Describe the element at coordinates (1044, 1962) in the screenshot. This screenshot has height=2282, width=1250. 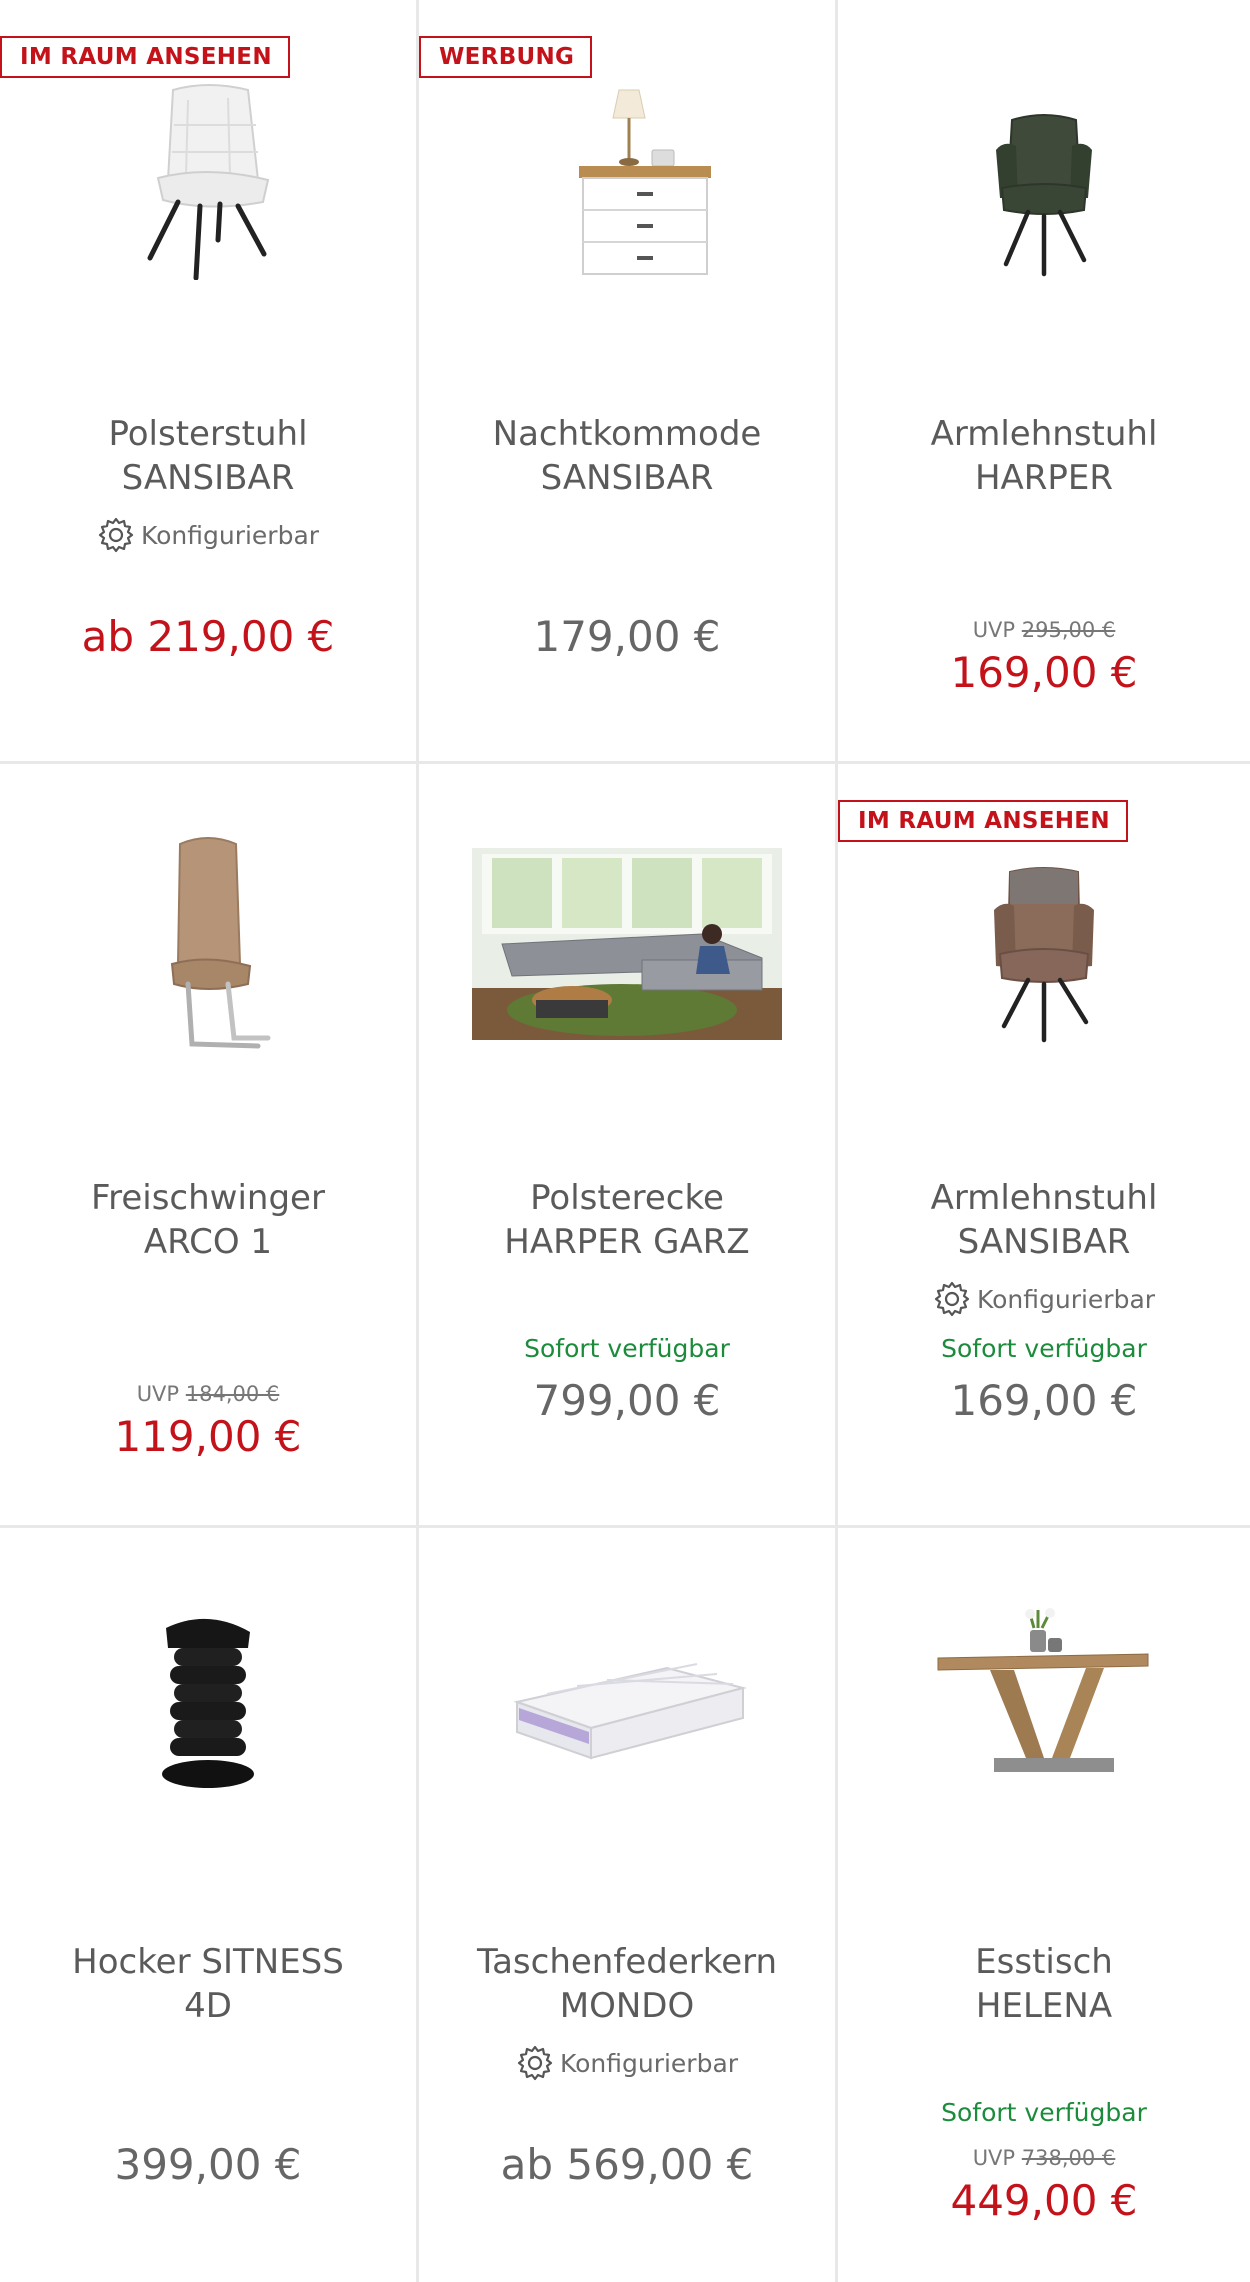
I see `product-title-line1: Esstisch` at that location.